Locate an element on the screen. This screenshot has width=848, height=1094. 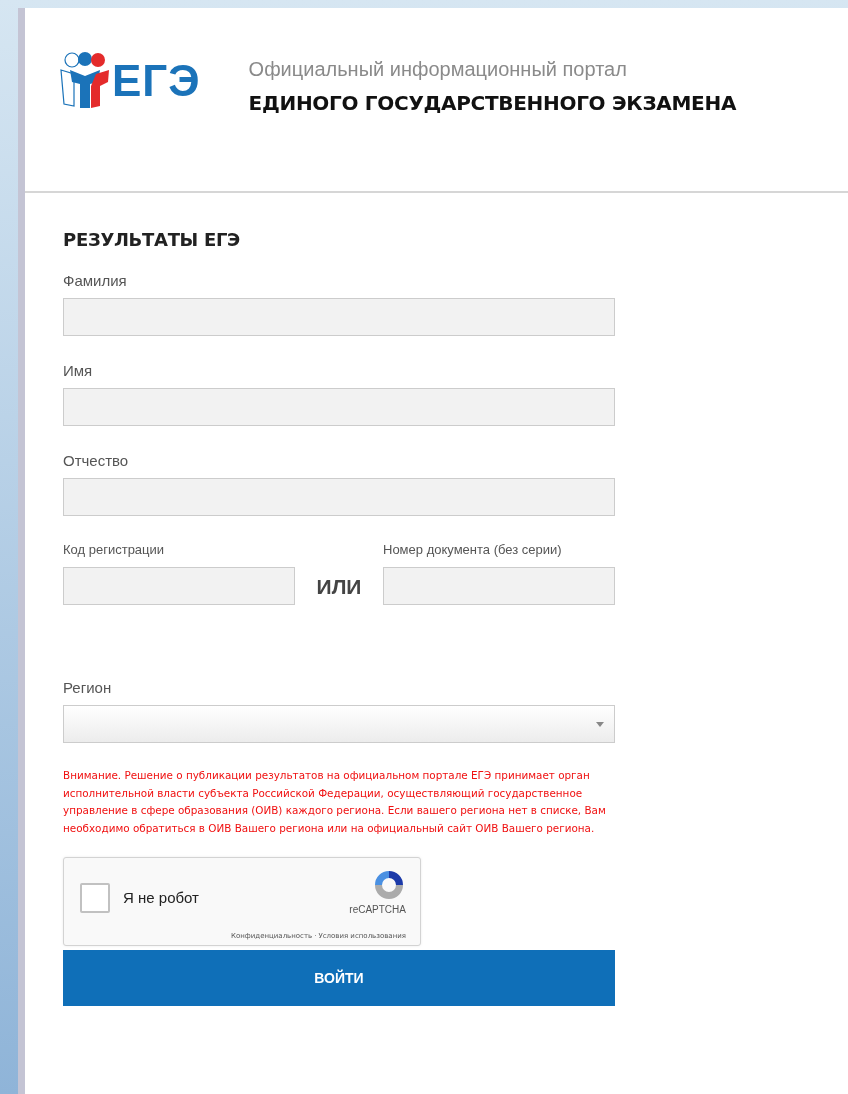
field-label: Отчество is located at coordinates (96, 460).